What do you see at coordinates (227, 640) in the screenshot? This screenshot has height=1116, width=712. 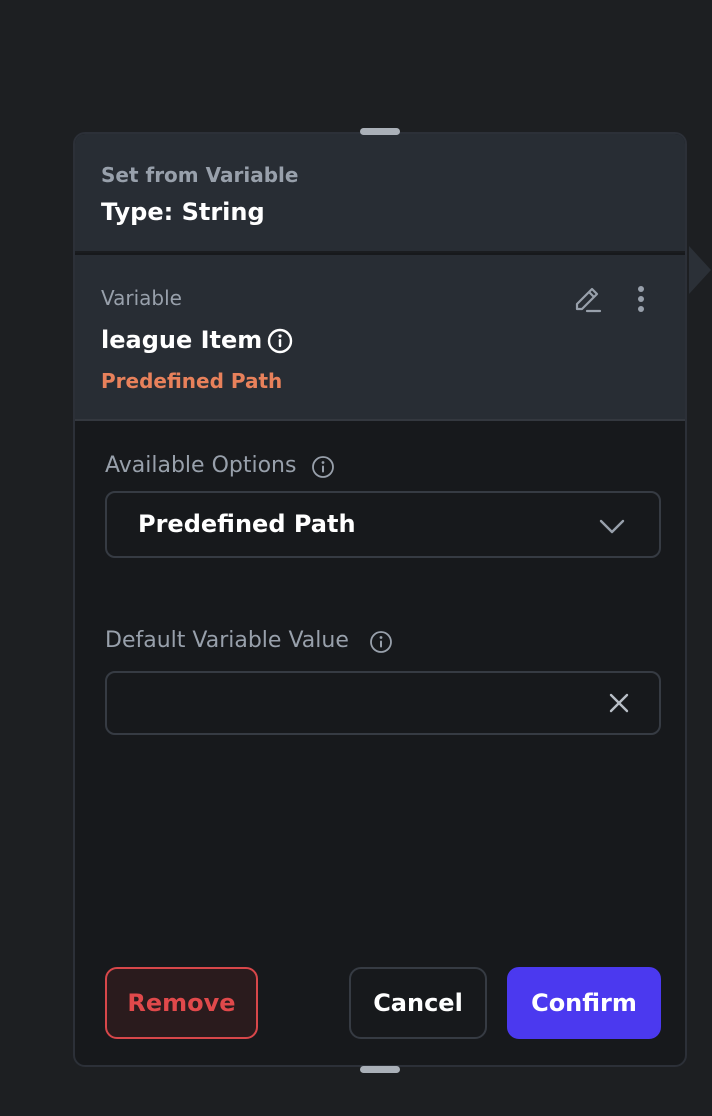 I see `default-value-label: Default Variable Value` at bounding box center [227, 640].